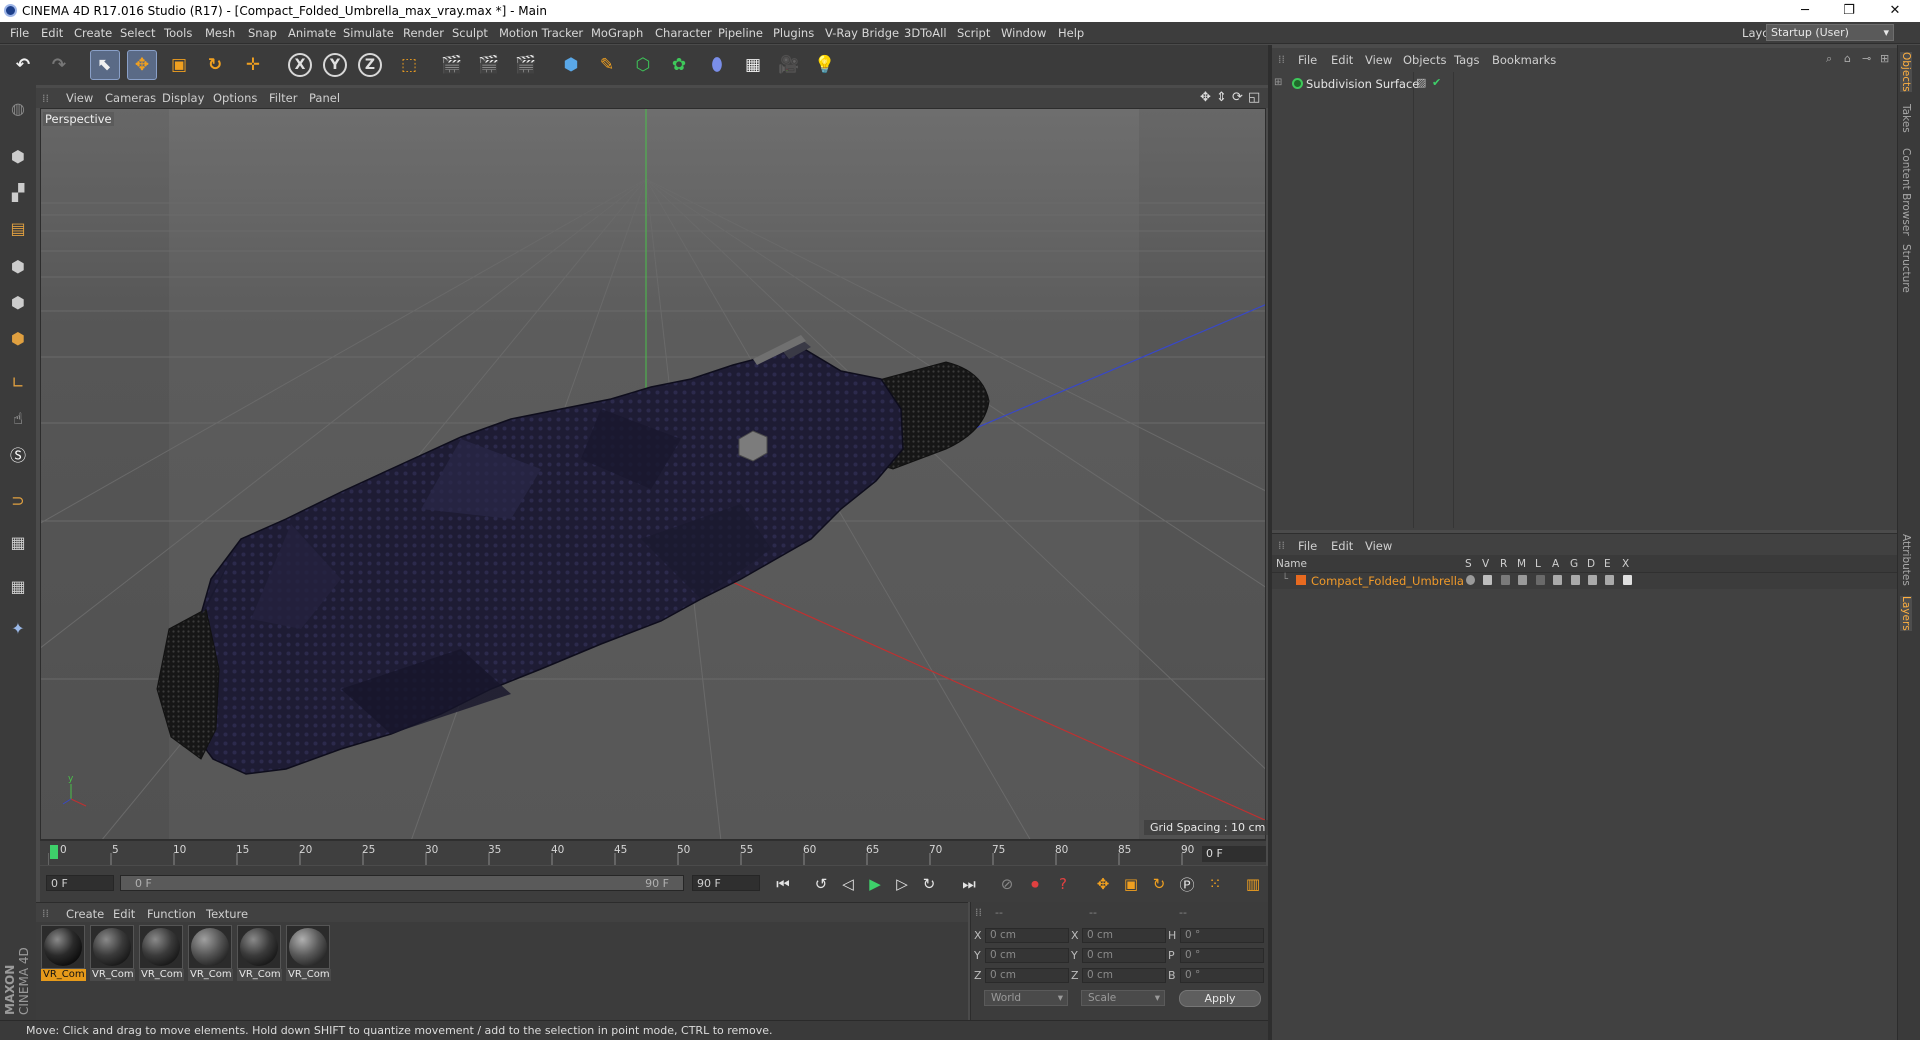 The image size is (1920, 1040). What do you see at coordinates (1609, 580) in the screenshot?
I see `expression-icon` at bounding box center [1609, 580].